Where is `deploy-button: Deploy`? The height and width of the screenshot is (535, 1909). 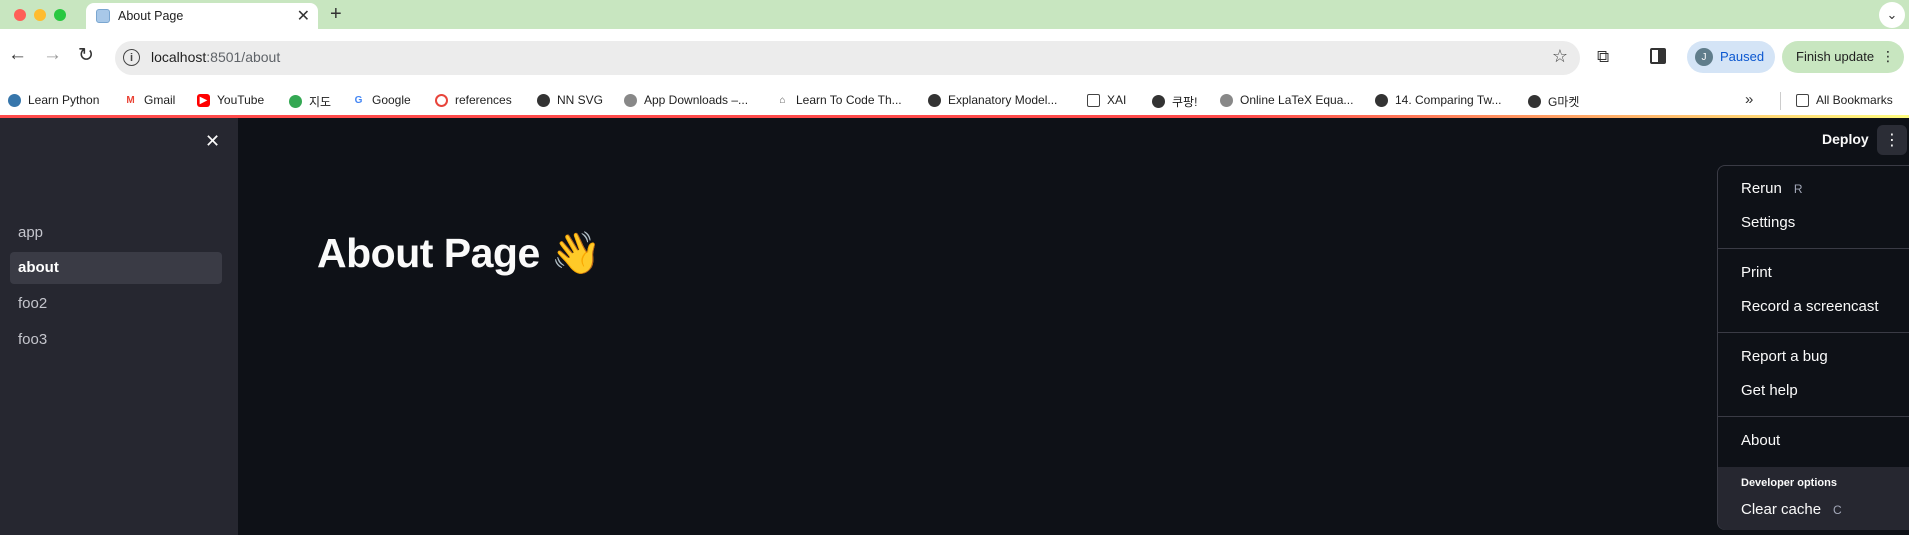
deploy-button: Deploy is located at coordinates (1845, 139).